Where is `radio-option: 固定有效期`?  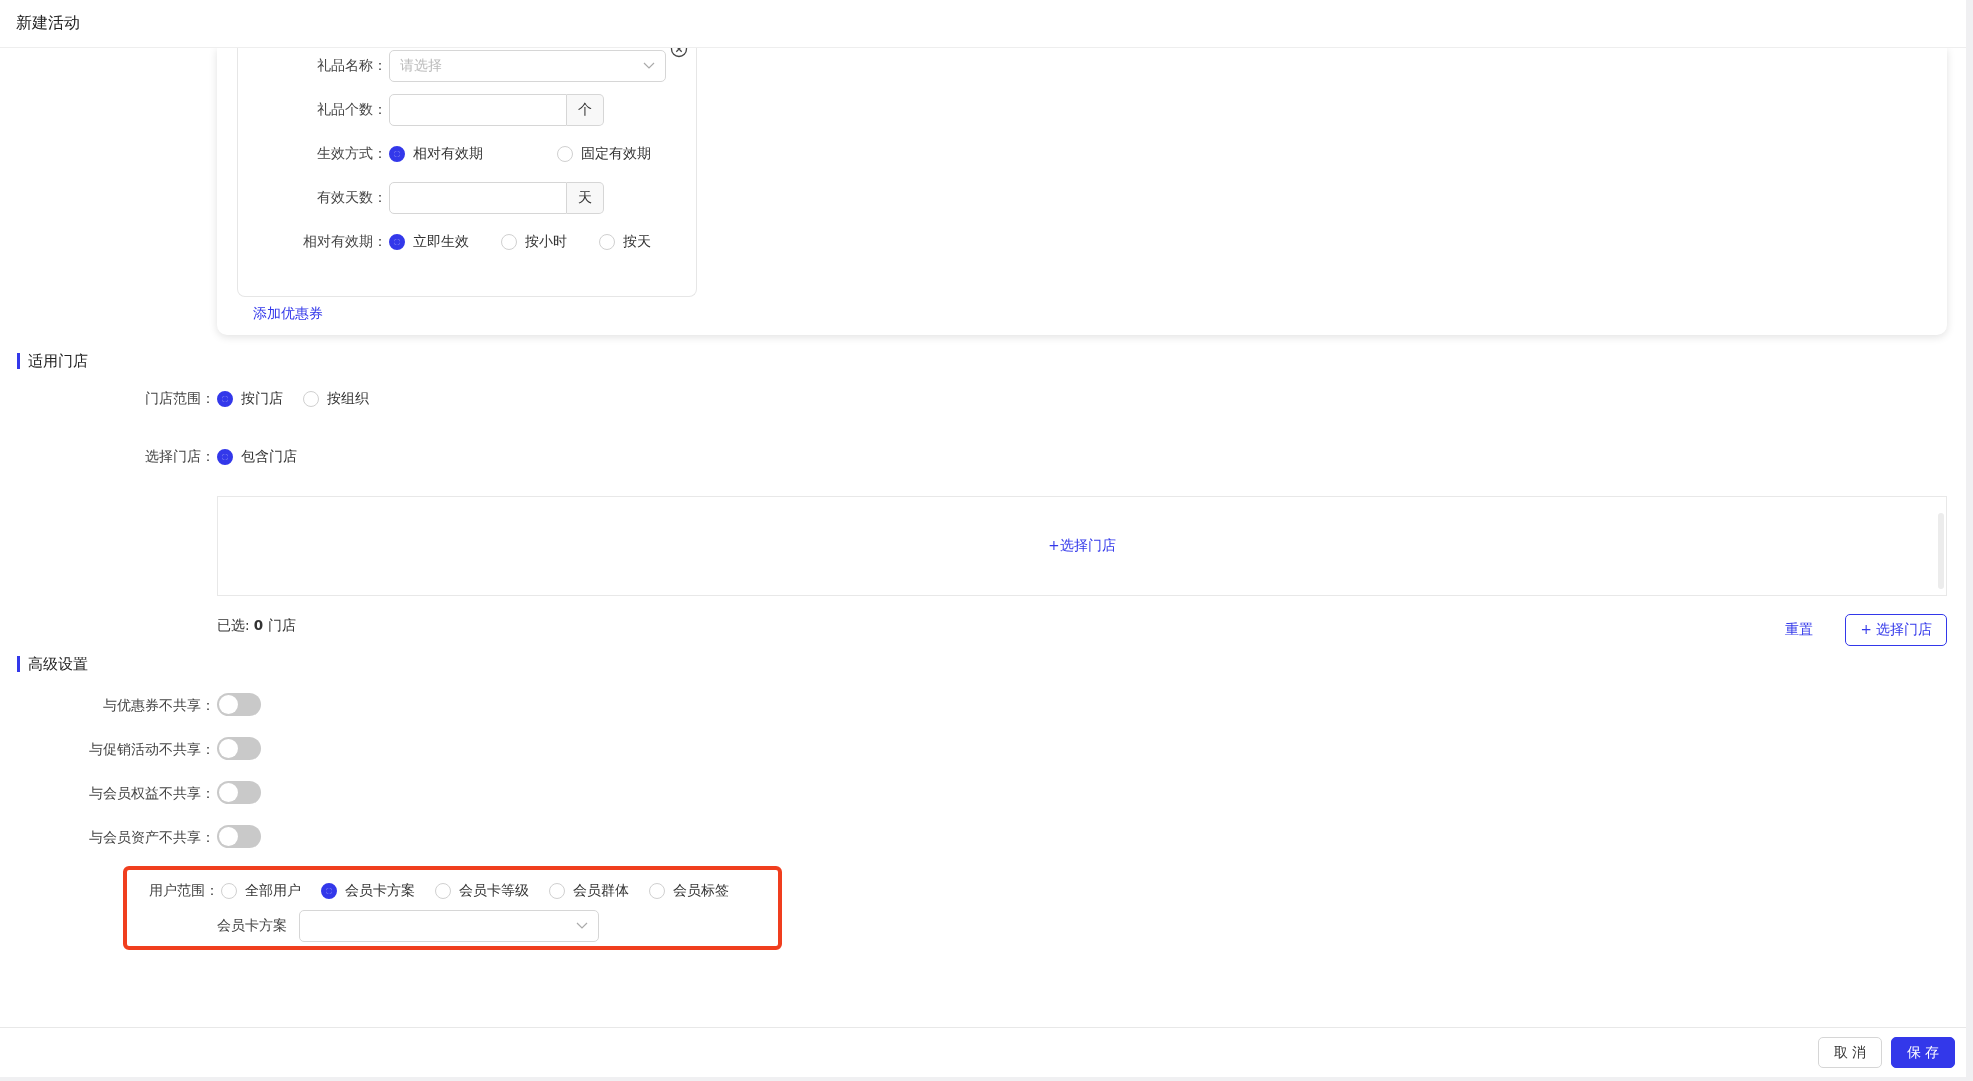
radio-option: 固定有效期 is located at coordinates (604, 154).